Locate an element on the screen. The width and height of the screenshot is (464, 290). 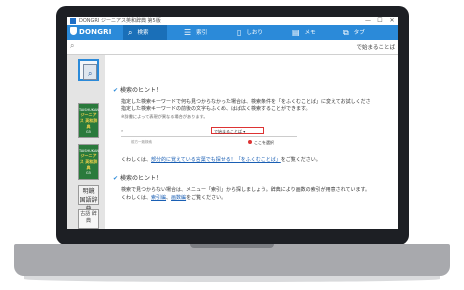
tab-icon: ⧉ is located at coordinates (346, 32).